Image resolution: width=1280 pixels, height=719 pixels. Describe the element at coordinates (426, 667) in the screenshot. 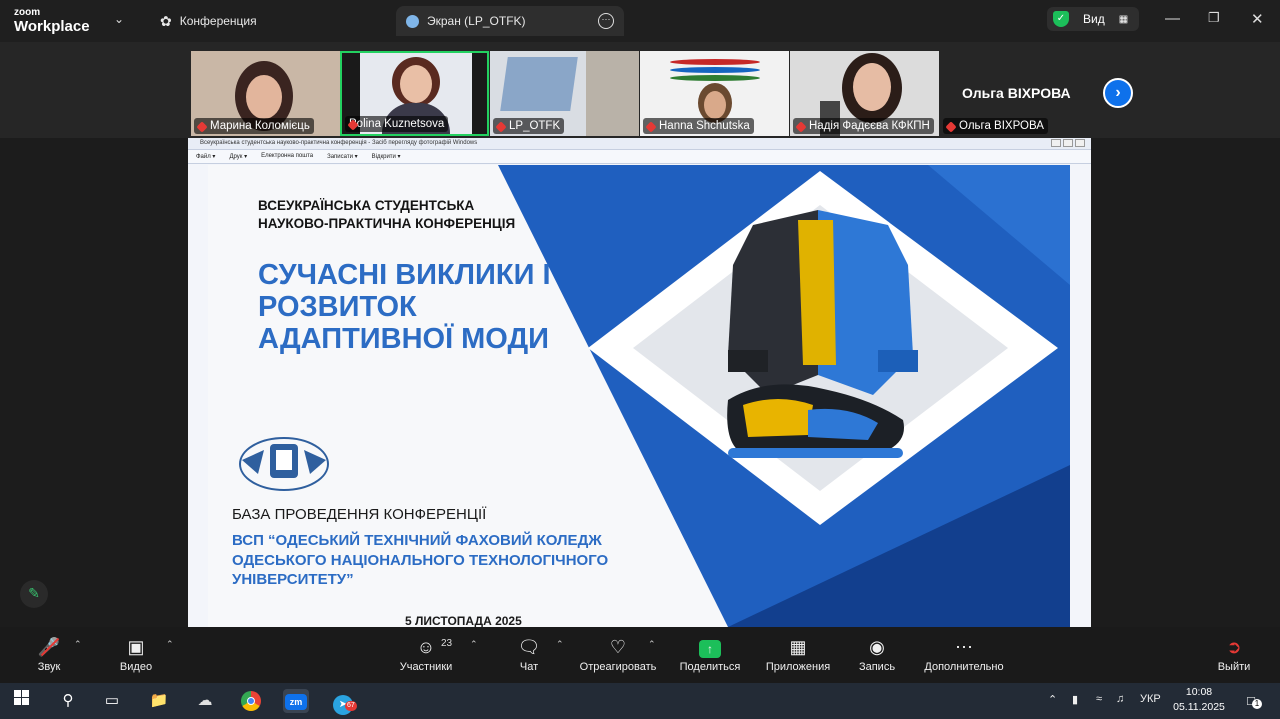

I see `participants-label: Участники` at that location.